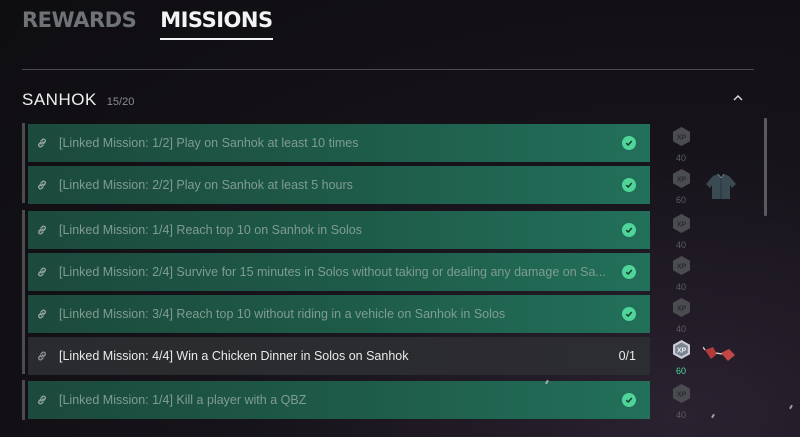 This screenshot has width=800, height=437. Describe the element at coordinates (388, 69) in the screenshot. I see `header-divider` at that location.